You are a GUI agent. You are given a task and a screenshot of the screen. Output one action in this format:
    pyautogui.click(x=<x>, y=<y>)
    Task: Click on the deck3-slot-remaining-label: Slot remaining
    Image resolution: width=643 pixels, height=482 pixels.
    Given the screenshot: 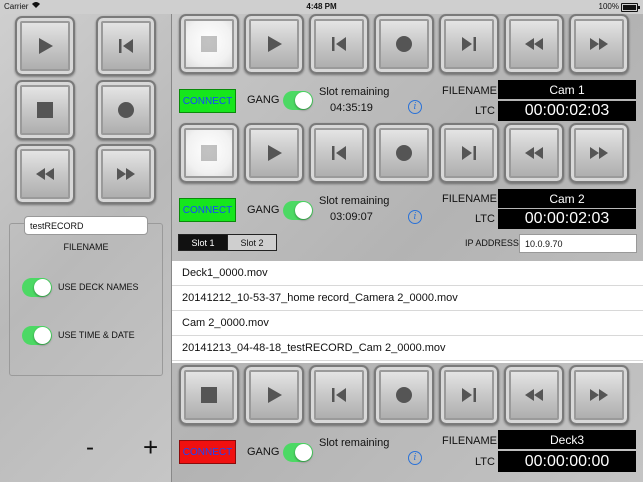 What is the action you would take?
    pyautogui.click(x=354, y=443)
    